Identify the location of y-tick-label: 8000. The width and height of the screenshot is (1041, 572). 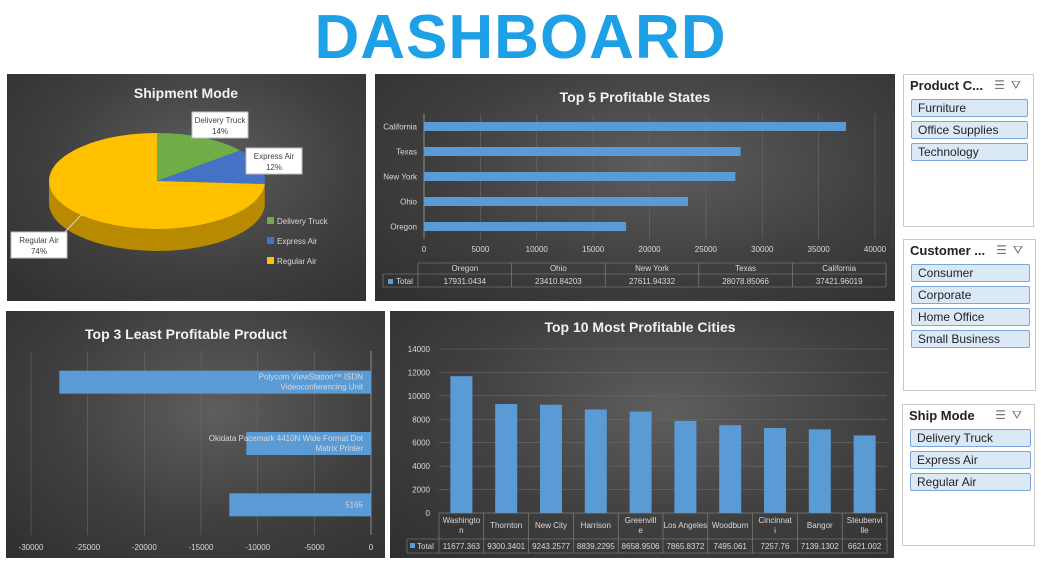
(421, 419).